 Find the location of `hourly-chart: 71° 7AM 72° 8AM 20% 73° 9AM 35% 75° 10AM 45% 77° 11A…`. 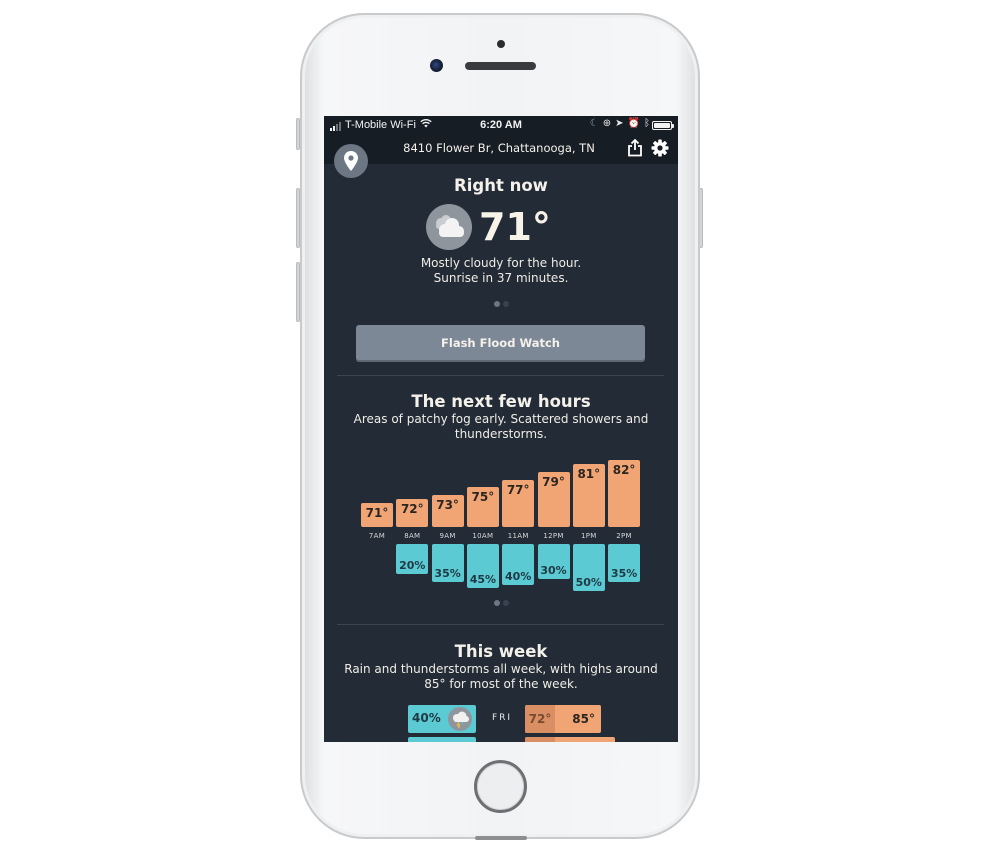

hourly-chart: 71° 7AM 72° 8AM 20% 73° 9AM 35% 75° 10AM 45% 77° 11A… is located at coordinates (501, 526).